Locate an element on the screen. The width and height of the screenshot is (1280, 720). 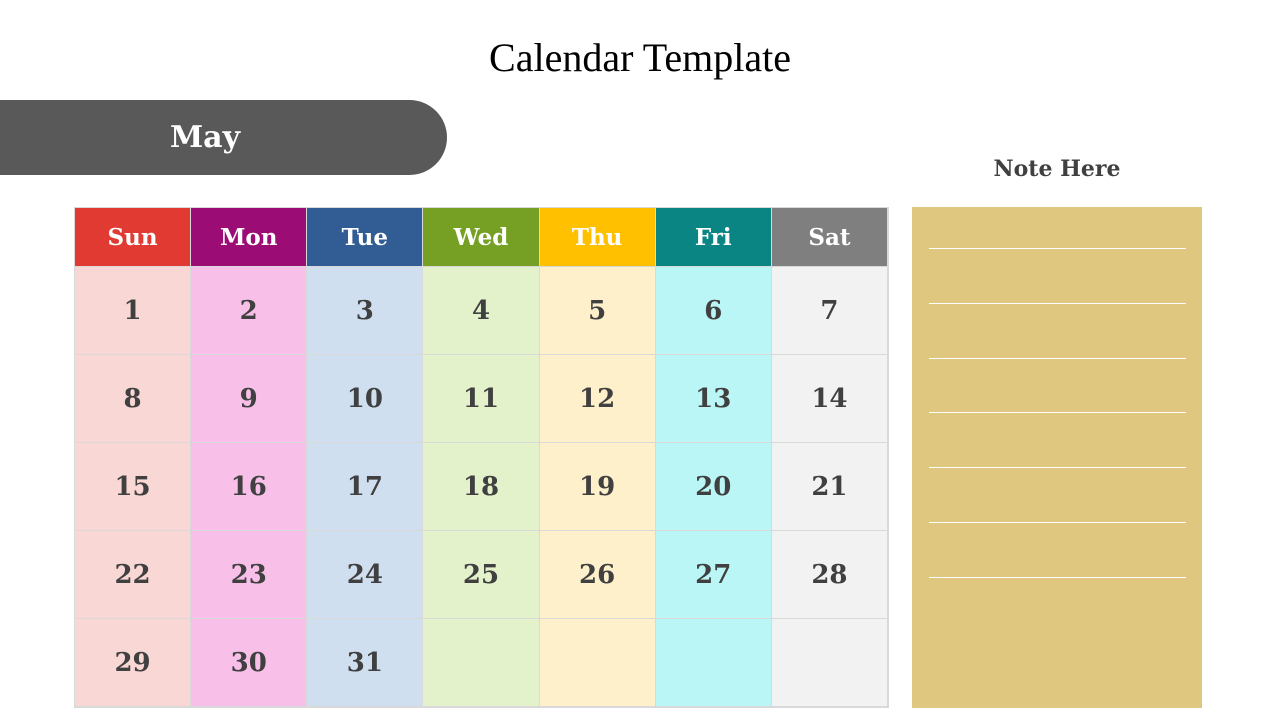
note-title: Note Here is located at coordinates (1057, 169).